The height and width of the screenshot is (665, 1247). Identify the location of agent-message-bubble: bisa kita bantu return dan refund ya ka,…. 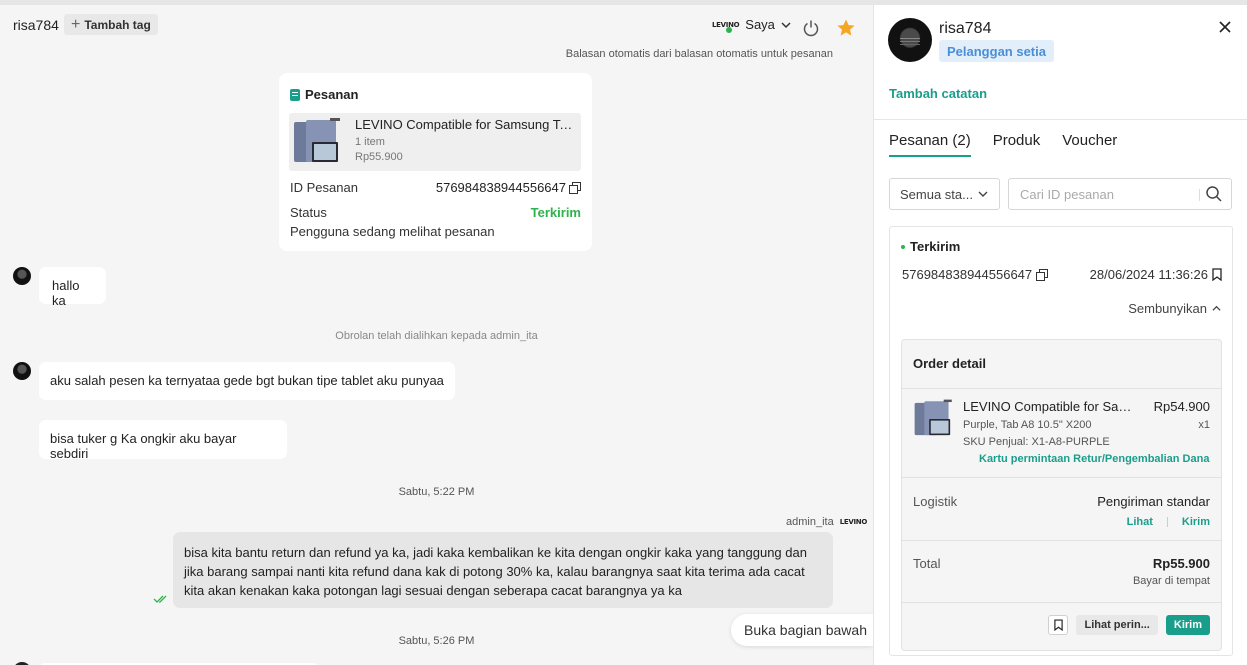
(503, 570).